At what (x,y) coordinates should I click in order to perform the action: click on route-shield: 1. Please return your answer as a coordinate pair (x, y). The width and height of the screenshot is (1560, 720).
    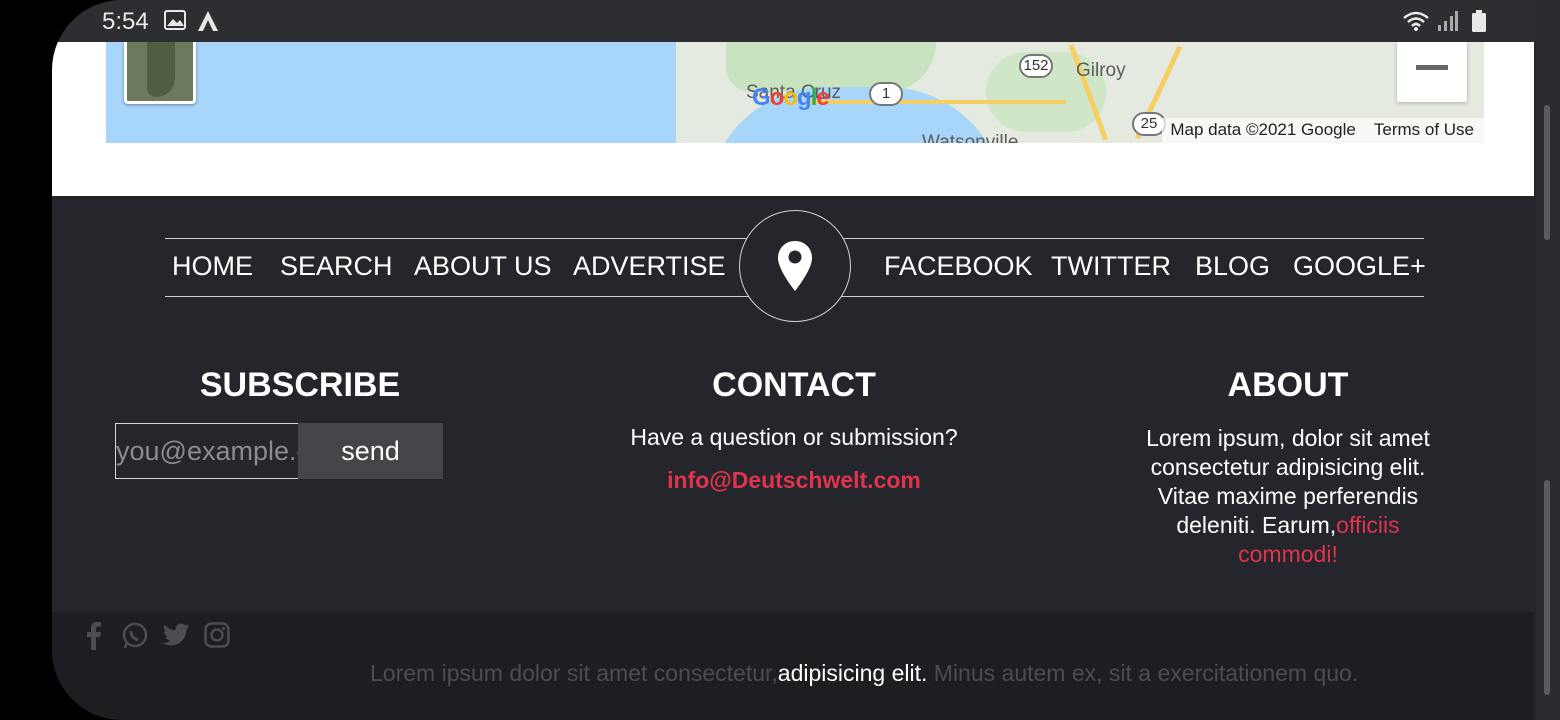
    Looking at the image, I should click on (886, 94).